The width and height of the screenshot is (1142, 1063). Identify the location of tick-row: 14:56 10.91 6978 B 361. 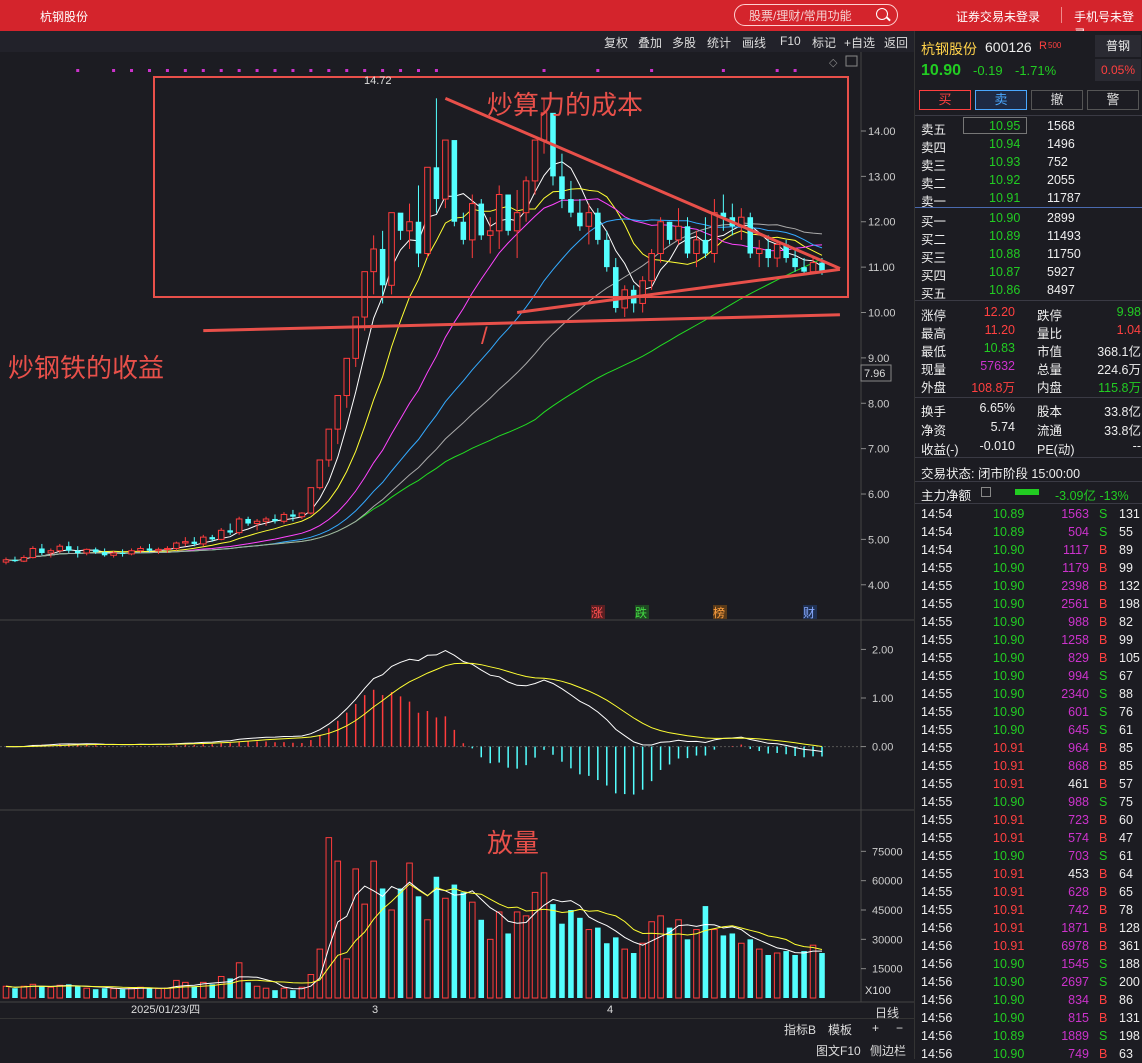
(1028, 946).